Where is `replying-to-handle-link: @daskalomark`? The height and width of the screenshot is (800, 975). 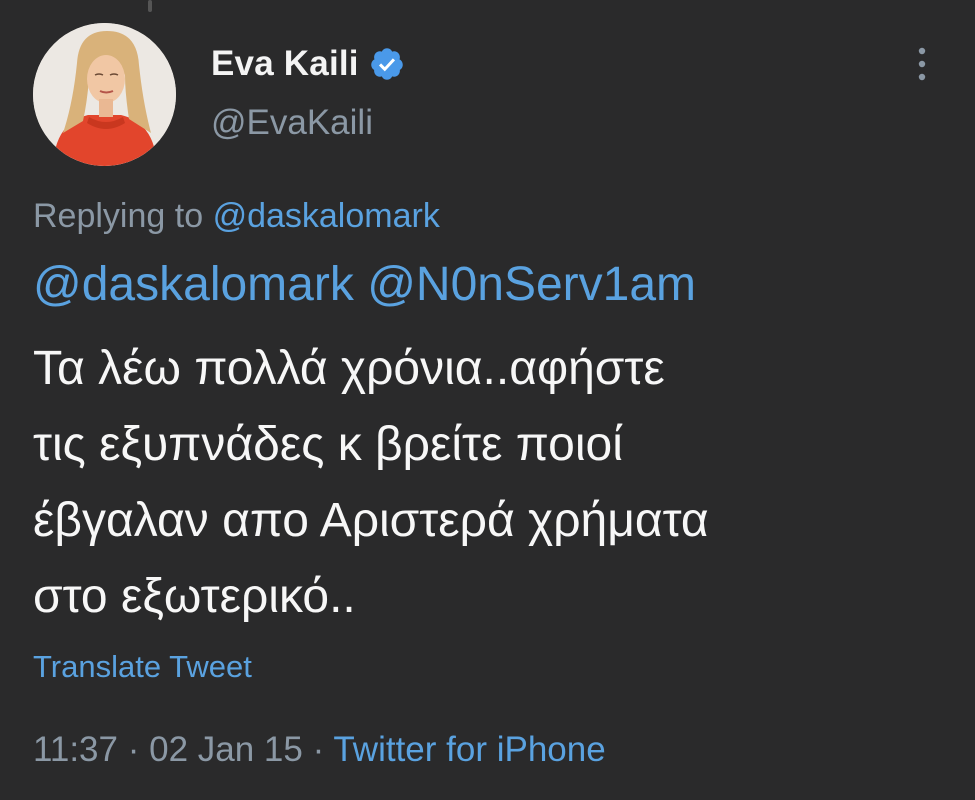
replying-to-handle-link: @daskalomark is located at coordinates (326, 216).